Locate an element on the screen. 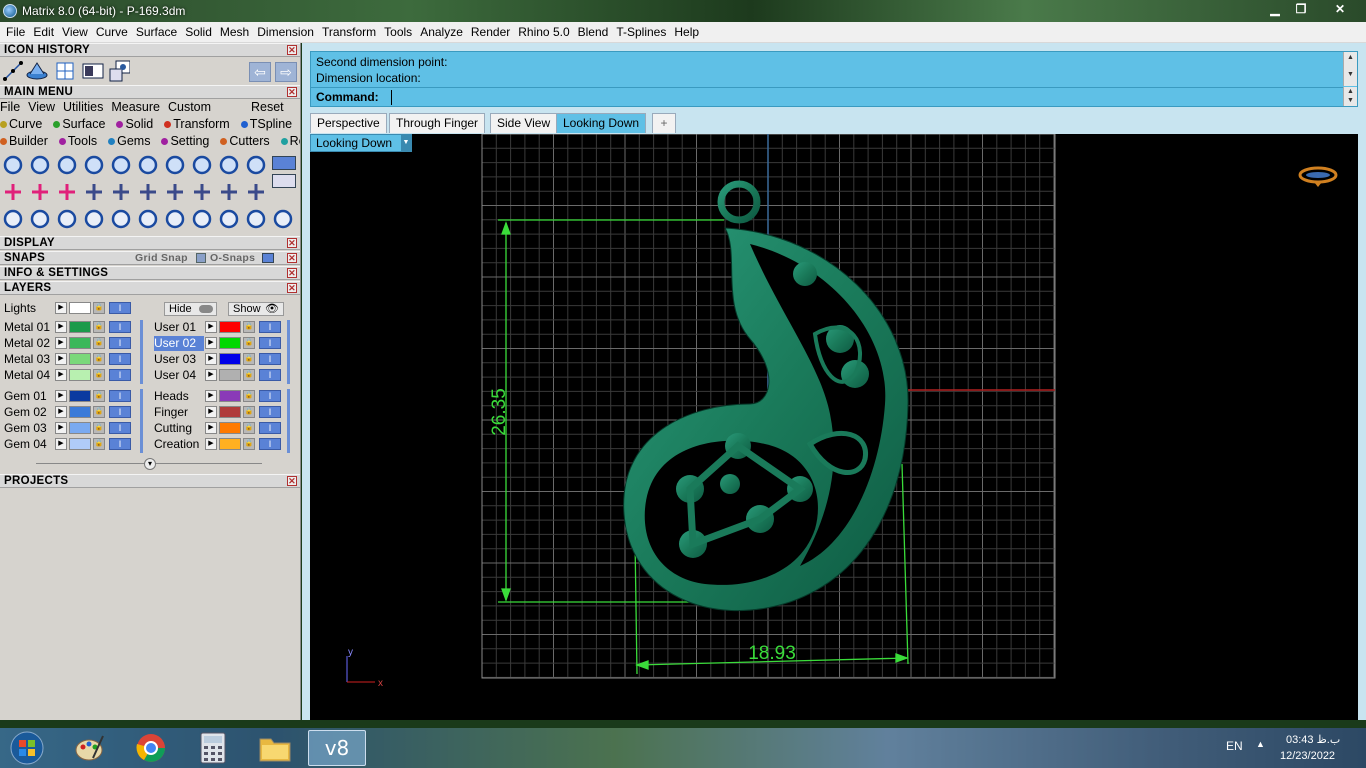 The width and height of the screenshot is (1366, 768). history-scrollbar: ▲ ▼ is located at coordinates (1350, 69).